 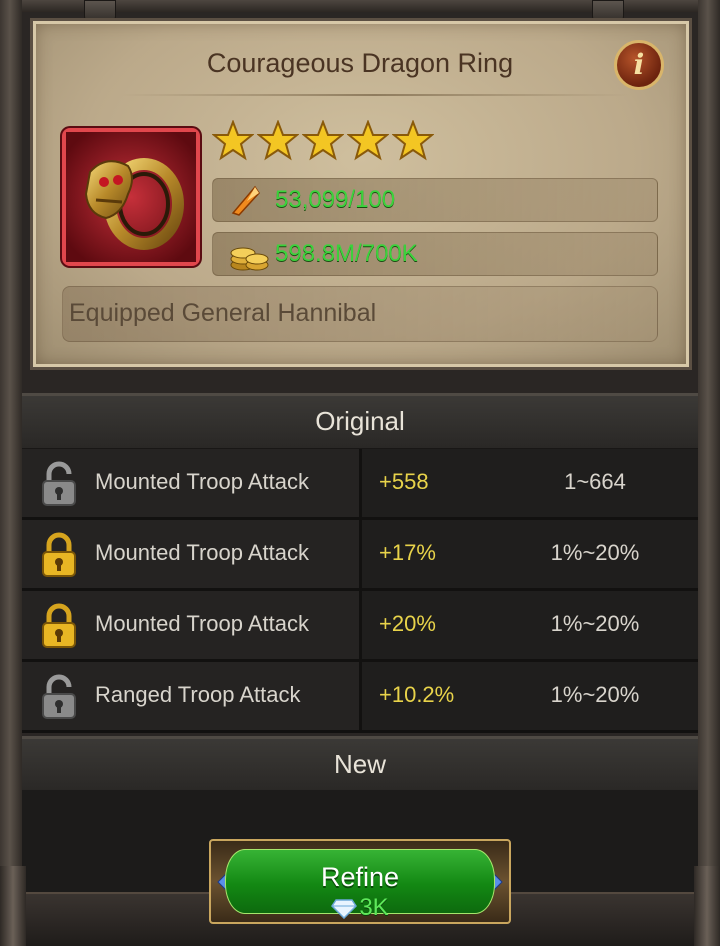 I want to click on star-rating, so click(x=323, y=142).